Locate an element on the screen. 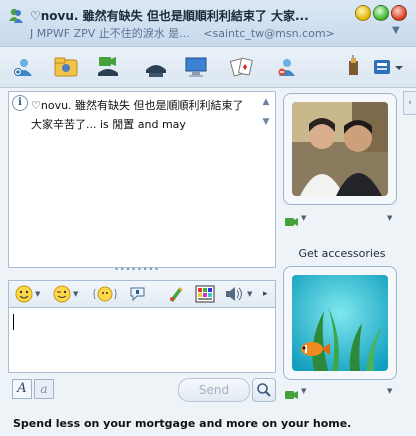 The image size is (416, 436). voice-clip-icon is located at coordinates (138, 294).